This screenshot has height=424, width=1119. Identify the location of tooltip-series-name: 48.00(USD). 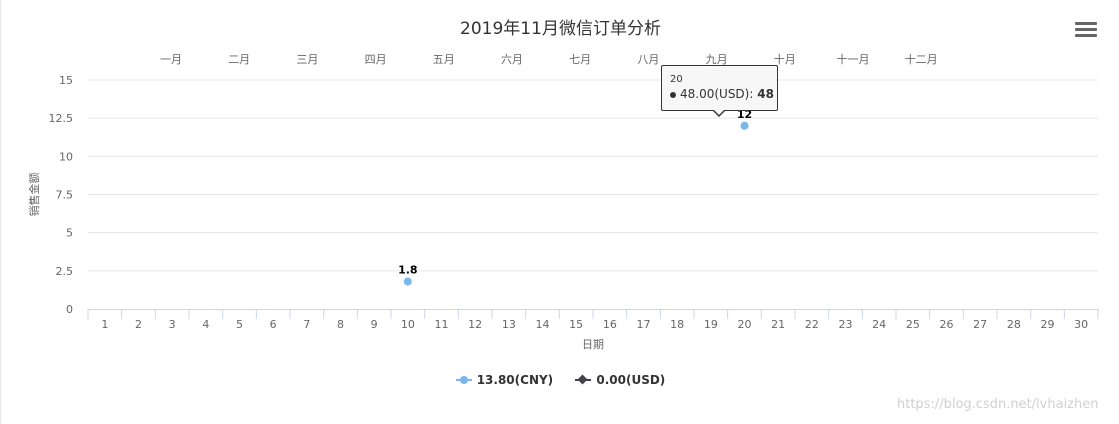
(715, 94).